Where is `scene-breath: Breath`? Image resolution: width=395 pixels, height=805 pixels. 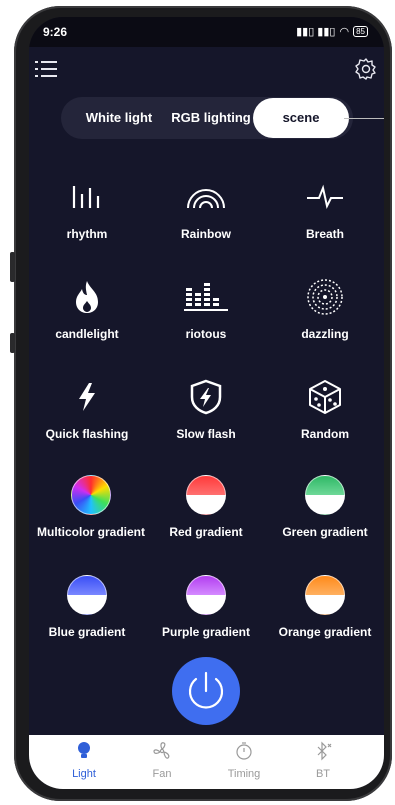 scene-breath: Breath is located at coordinates (325, 208).